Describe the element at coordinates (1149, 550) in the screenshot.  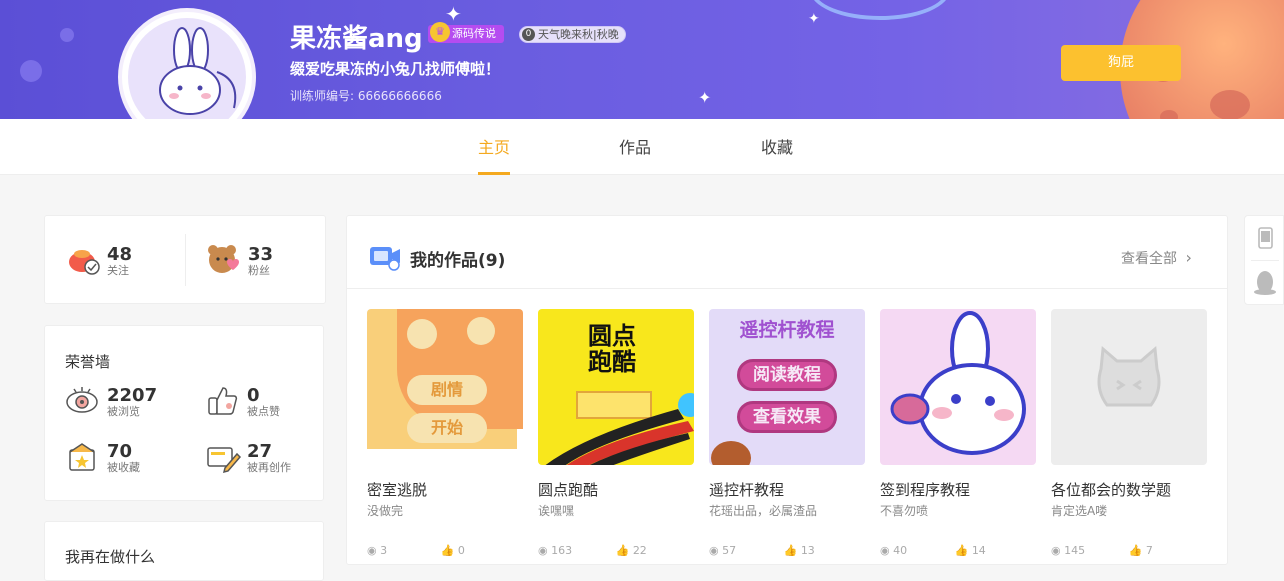
I see `like-count: 7` at that location.